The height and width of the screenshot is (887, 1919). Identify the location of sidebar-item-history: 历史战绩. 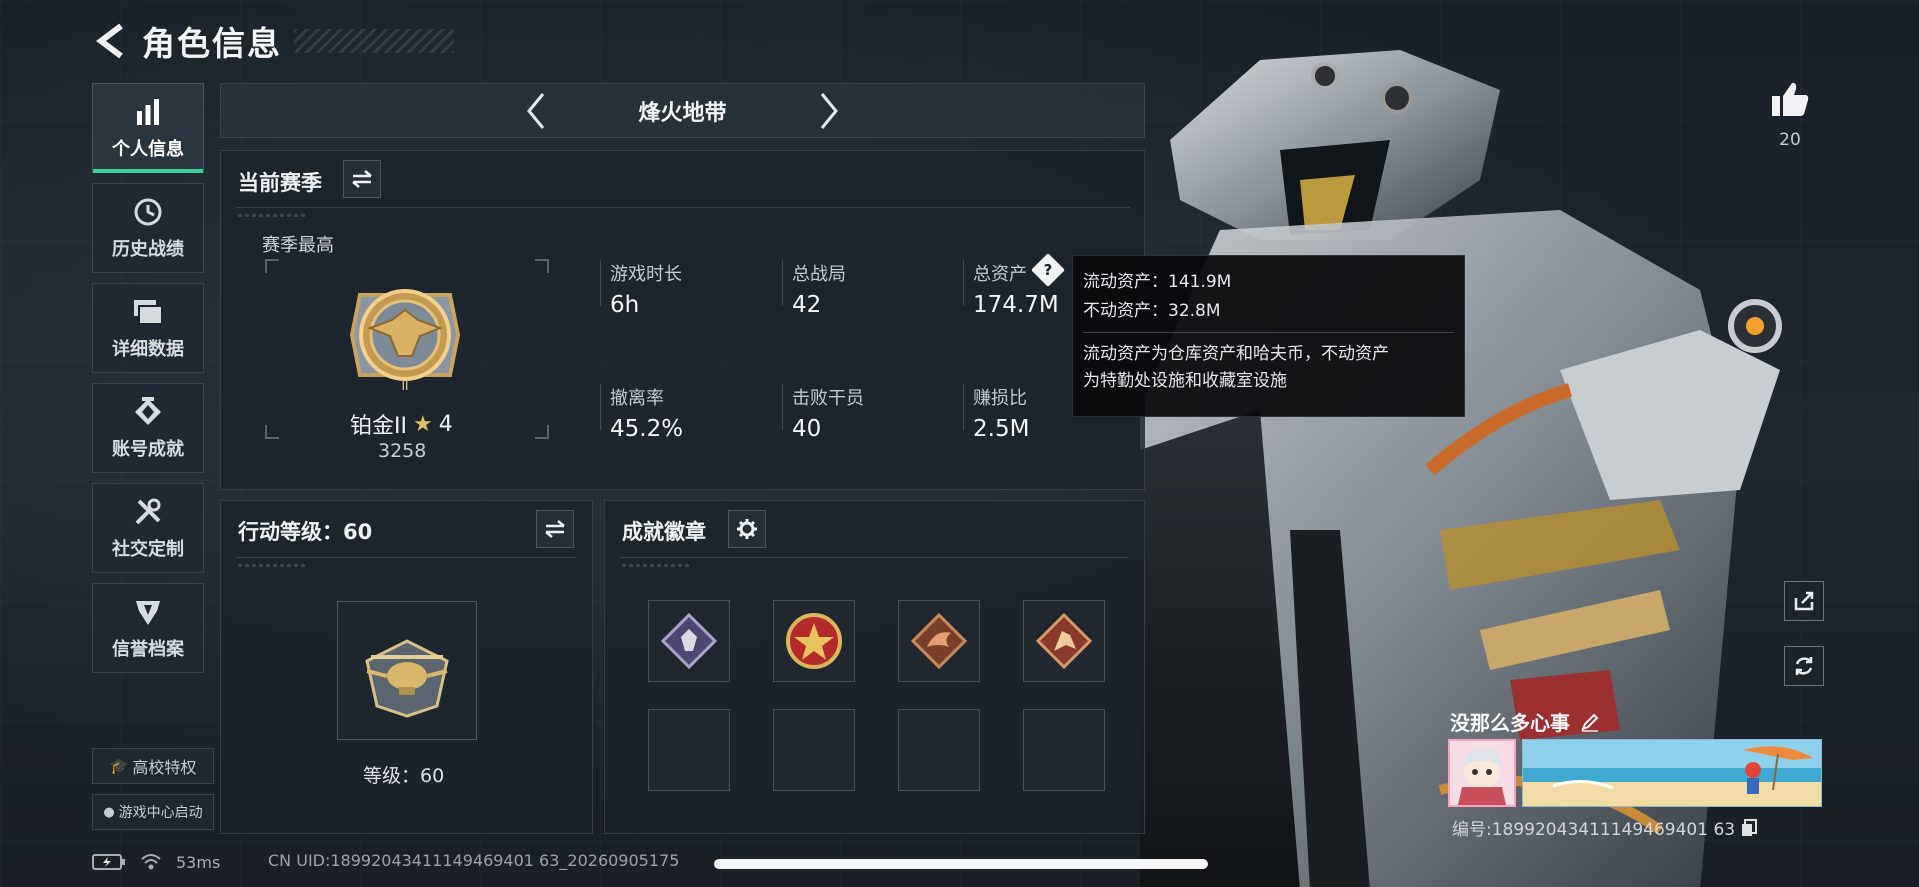
(148, 228).